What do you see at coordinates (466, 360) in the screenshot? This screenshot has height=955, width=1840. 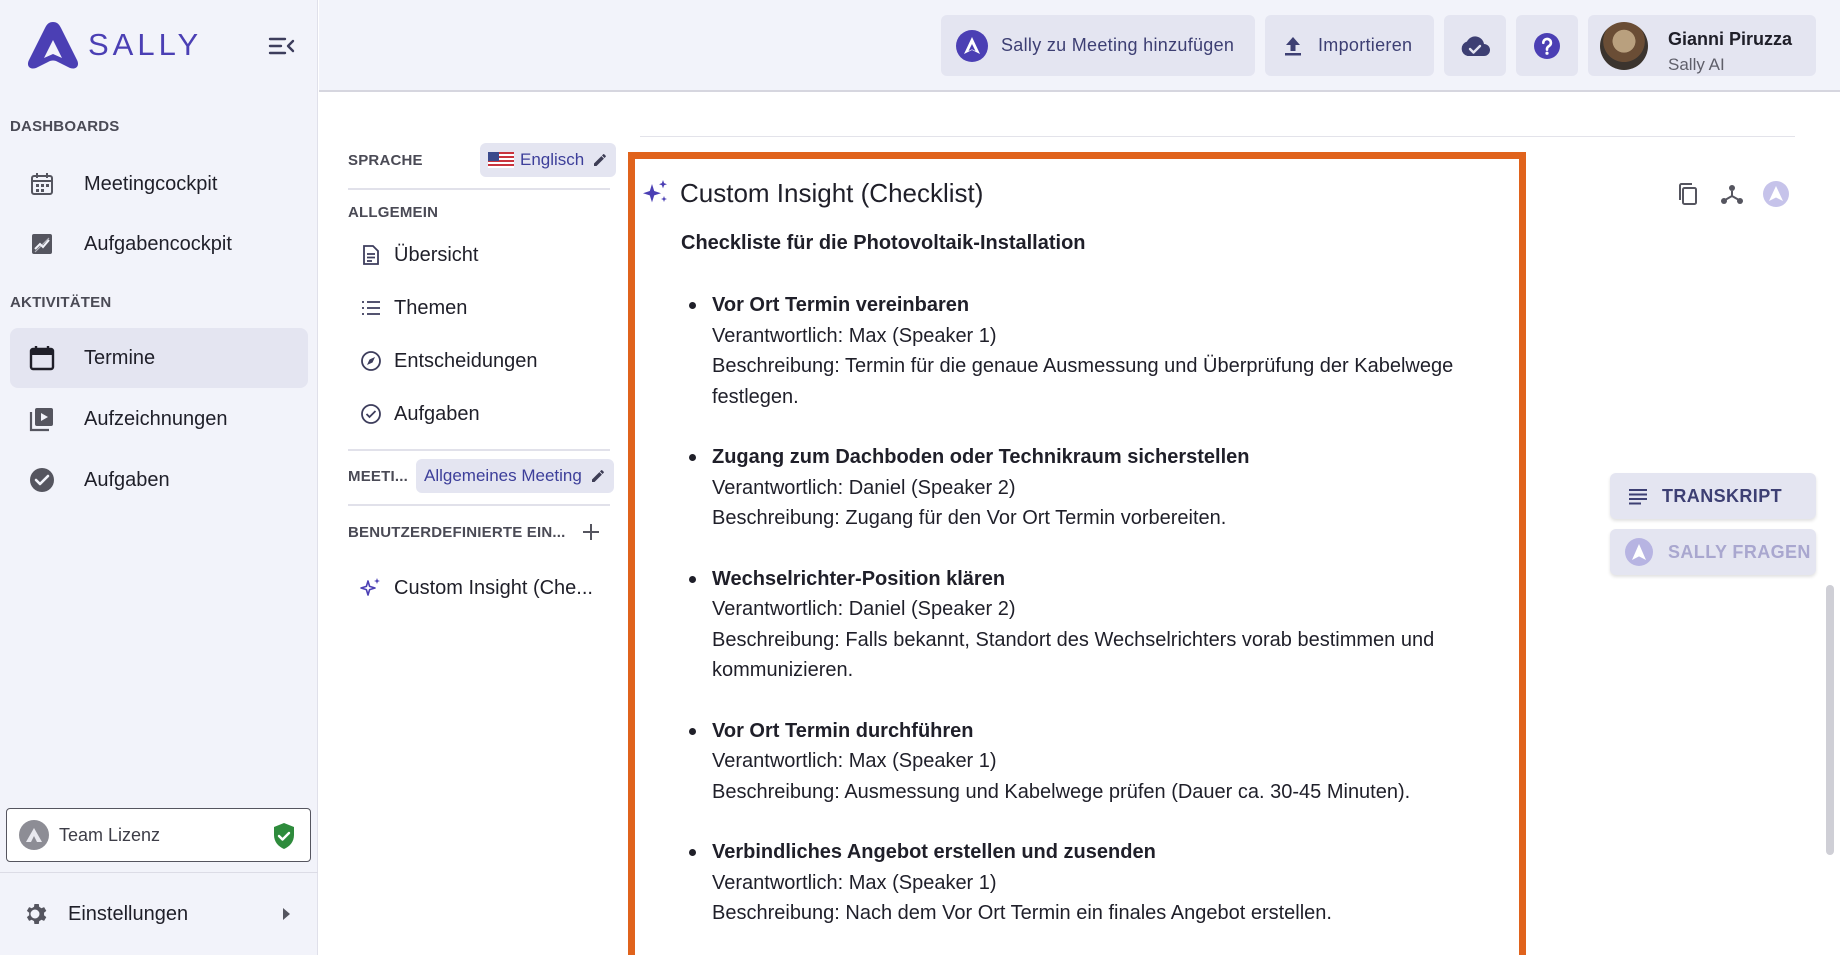 I see `menu-item-label: Entscheidungen` at bounding box center [466, 360].